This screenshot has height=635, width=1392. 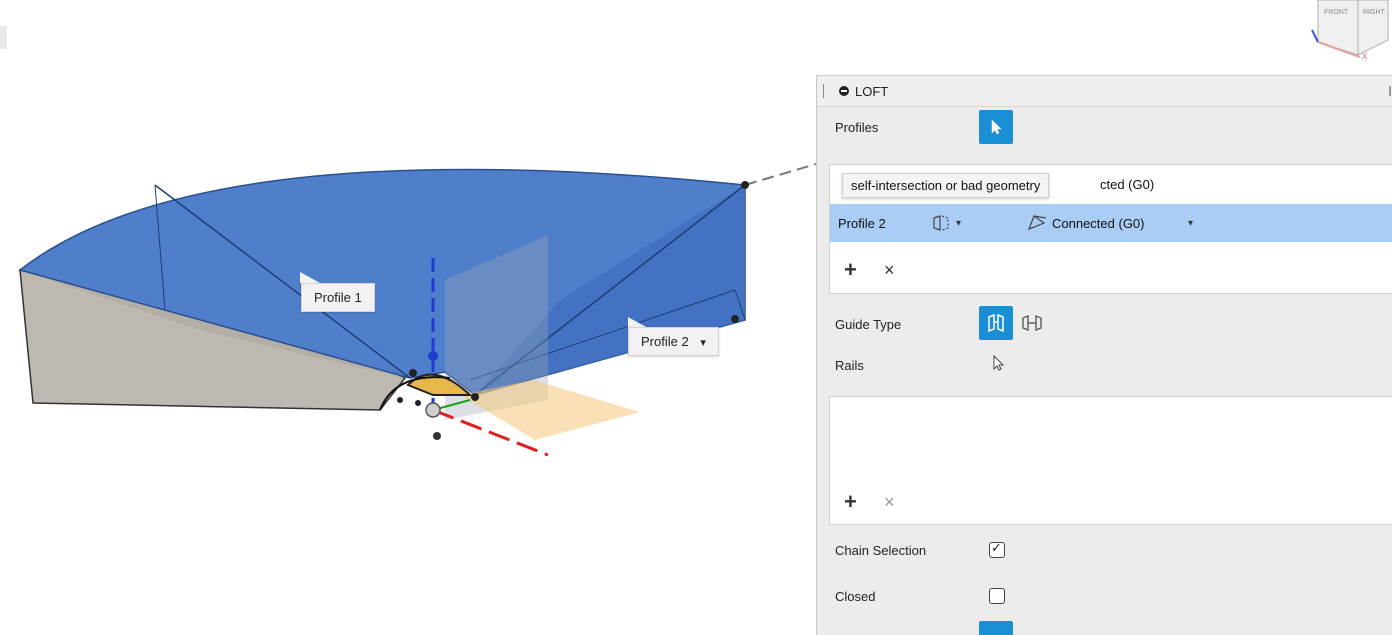 I want to click on remove-rail-button: ×, so click(x=889, y=502).